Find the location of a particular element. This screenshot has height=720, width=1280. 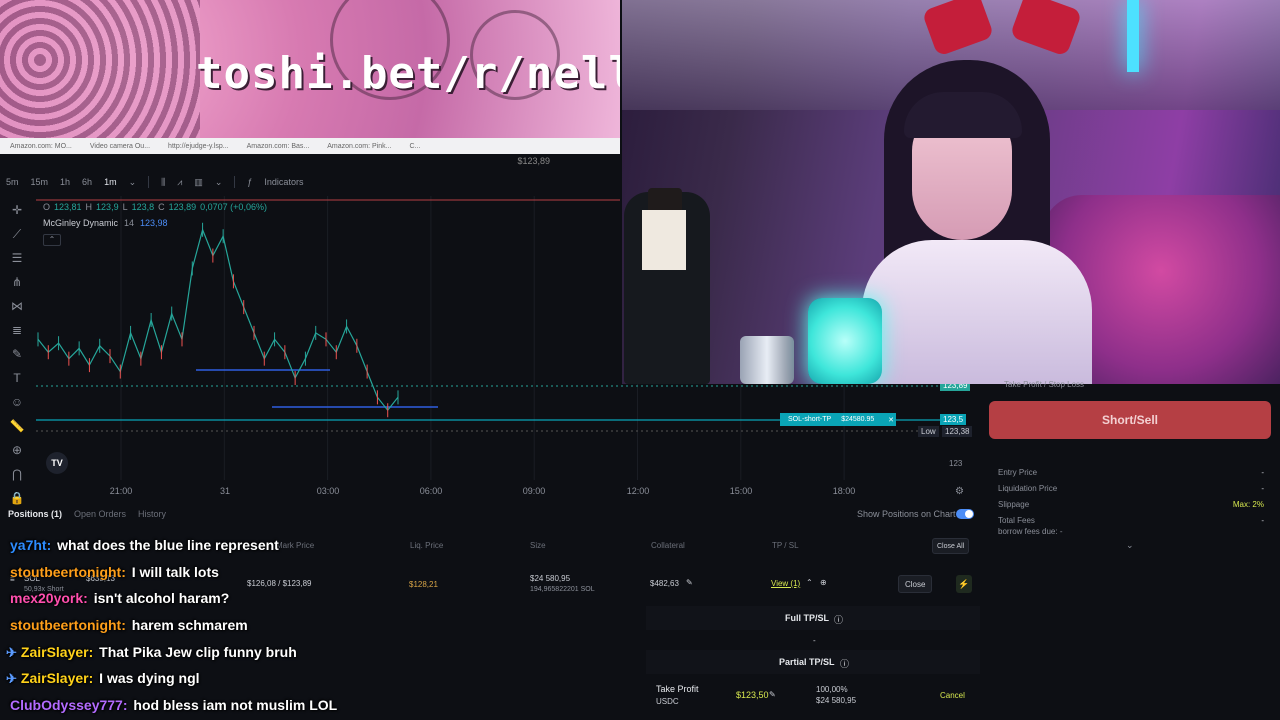

chart-toolbar: 5m 15m 1h 6h 1m ⌄ ⫼ ⩘ ▥ ⌄ ƒ Indicators is located at coordinates (310, 182).